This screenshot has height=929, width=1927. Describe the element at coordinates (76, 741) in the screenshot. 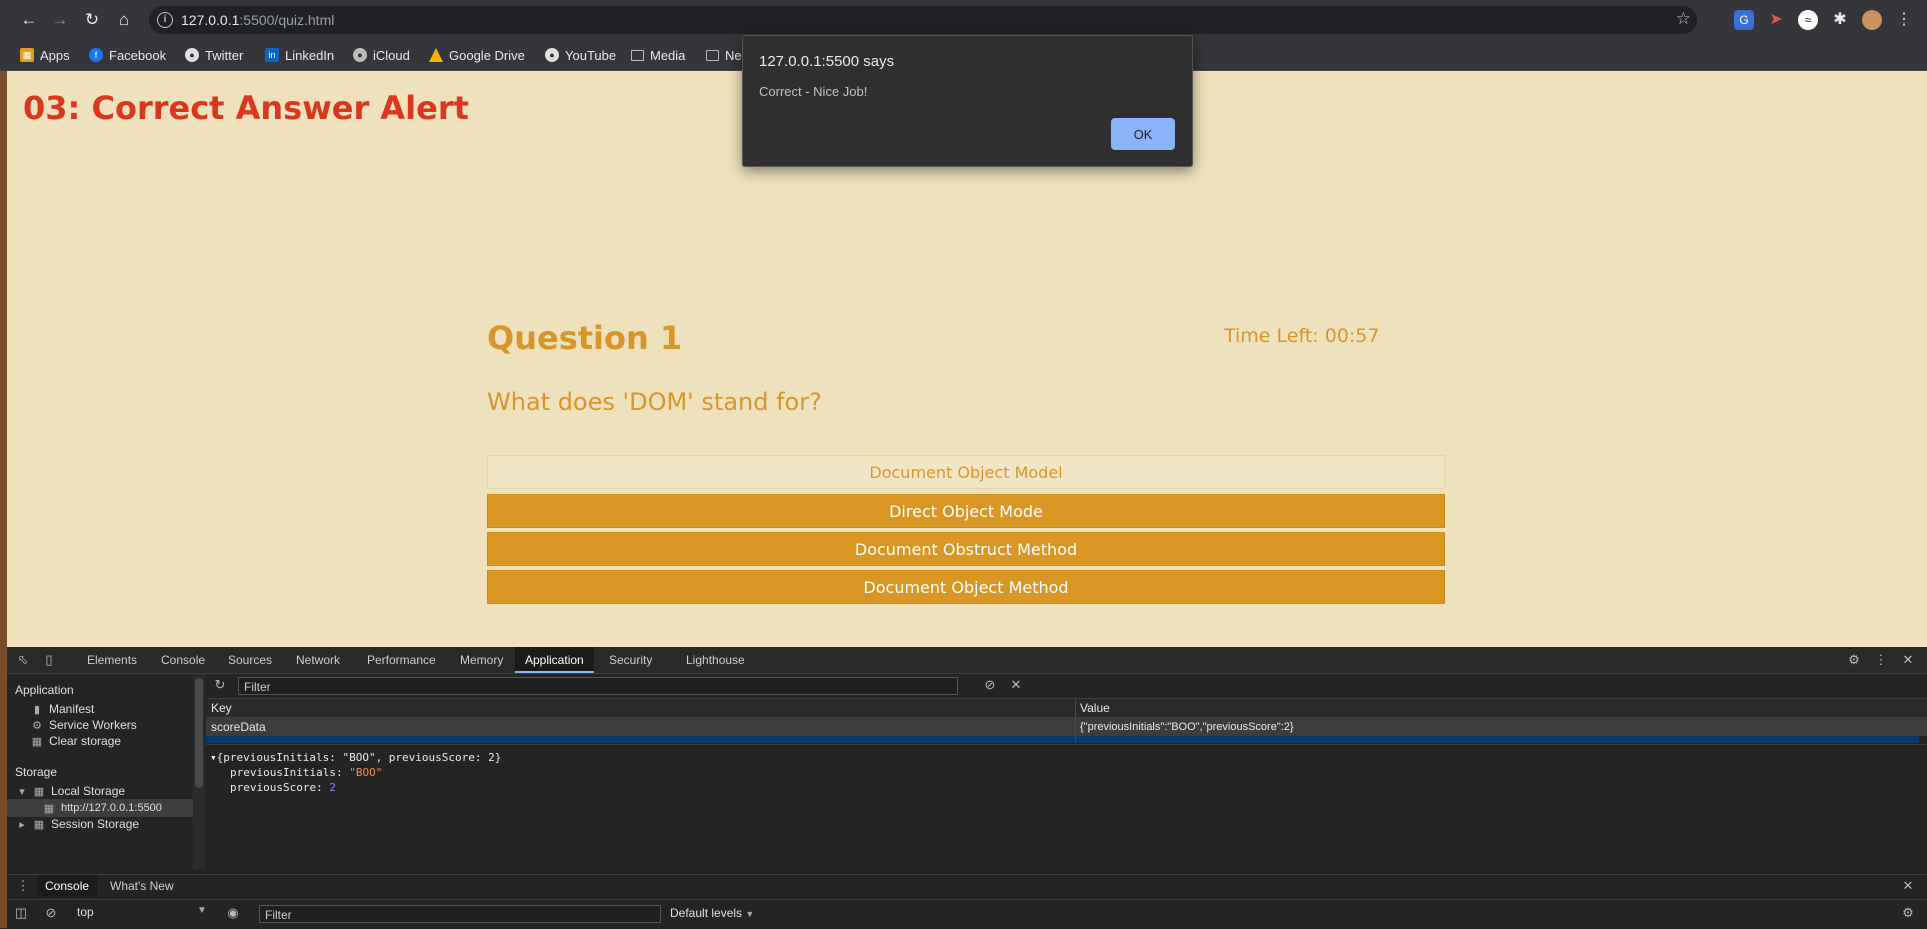

I see `sidebar-item-clear-storage: ▦ Clear storage` at that location.